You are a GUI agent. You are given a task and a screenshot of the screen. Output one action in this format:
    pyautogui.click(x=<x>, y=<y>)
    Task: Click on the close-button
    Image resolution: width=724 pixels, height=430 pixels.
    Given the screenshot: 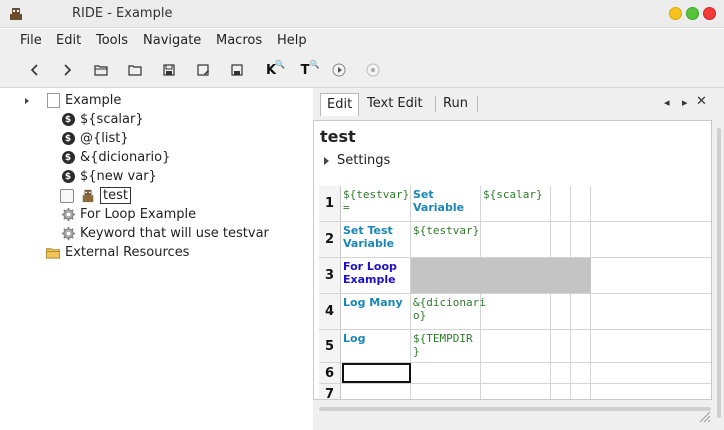 What is the action you would take?
    pyautogui.click(x=709, y=13)
    